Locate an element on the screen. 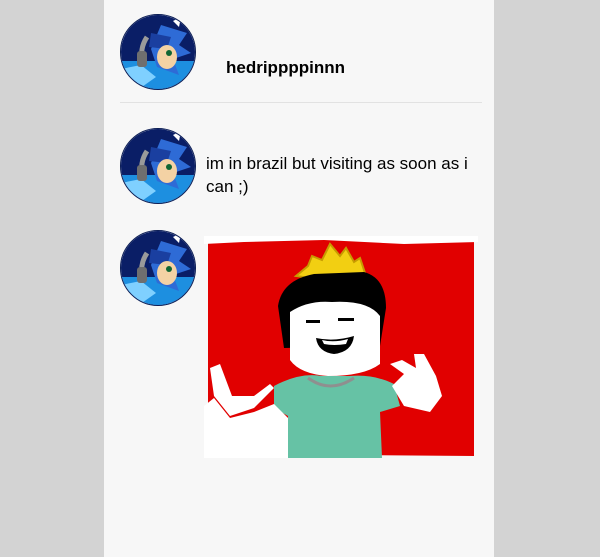 The height and width of the screenshot is (557, 600). profile-header: hedrippppinnn is located at coordinates (300, 58).